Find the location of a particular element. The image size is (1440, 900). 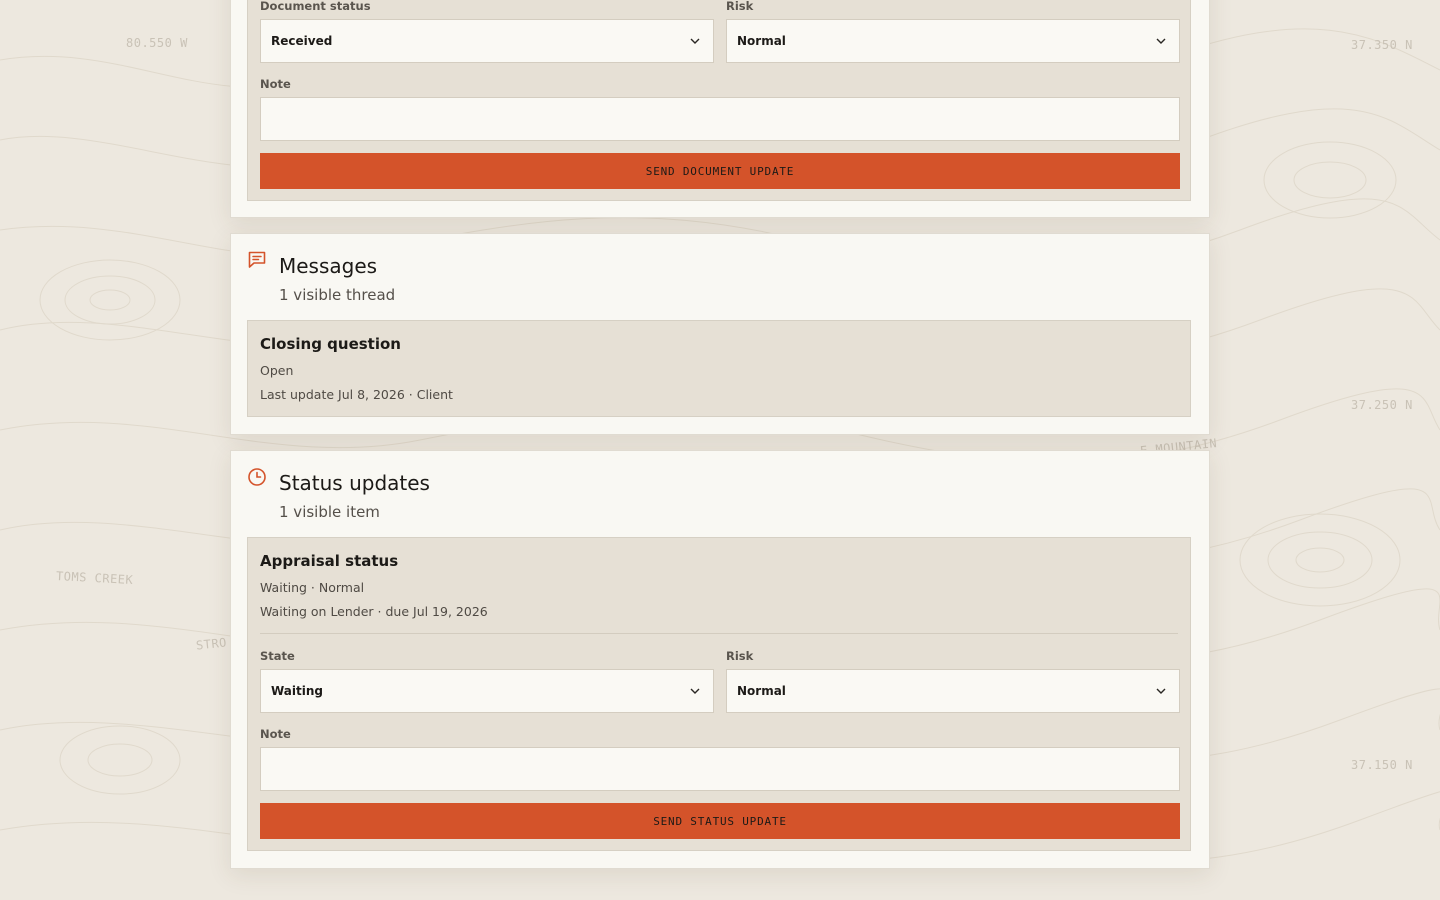

document-status-value: Received is located at coordinates (302, 41).